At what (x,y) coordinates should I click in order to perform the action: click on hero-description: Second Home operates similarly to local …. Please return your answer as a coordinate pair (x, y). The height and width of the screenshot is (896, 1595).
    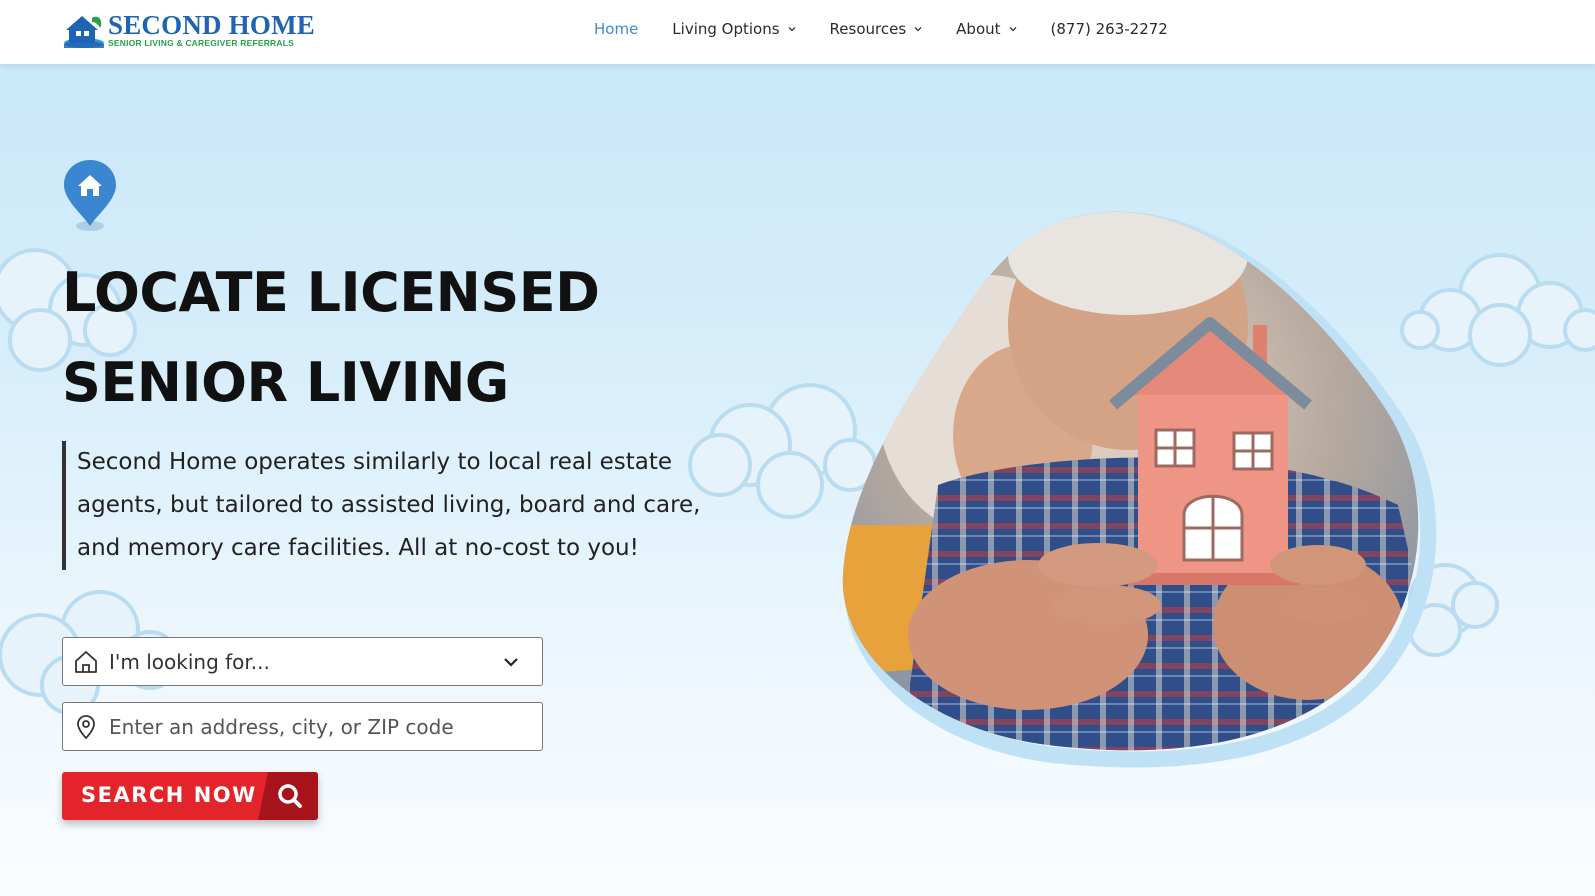
    Looking at the image, I should click on (392, 505).